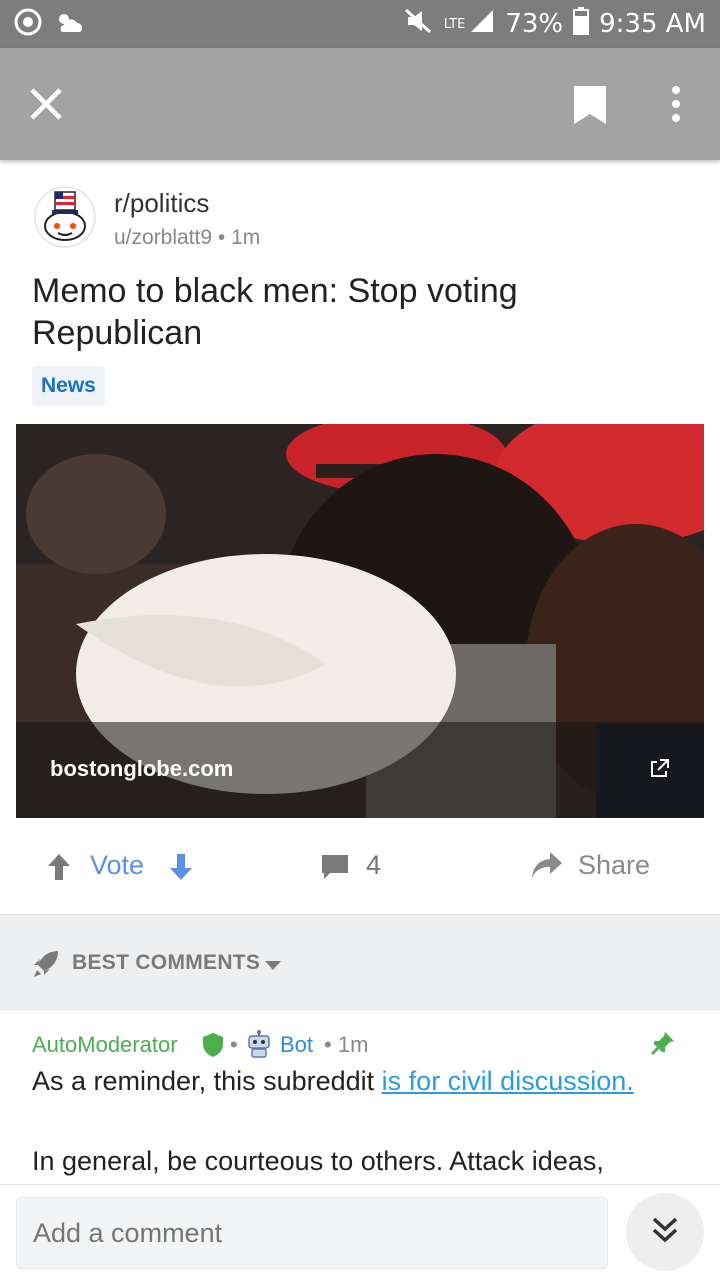 Image resolution: width=720 pixels, height=1280 pixels. Describe the element at coordinates (547, 867) in the screenshot. I see `share-icon` at that location.